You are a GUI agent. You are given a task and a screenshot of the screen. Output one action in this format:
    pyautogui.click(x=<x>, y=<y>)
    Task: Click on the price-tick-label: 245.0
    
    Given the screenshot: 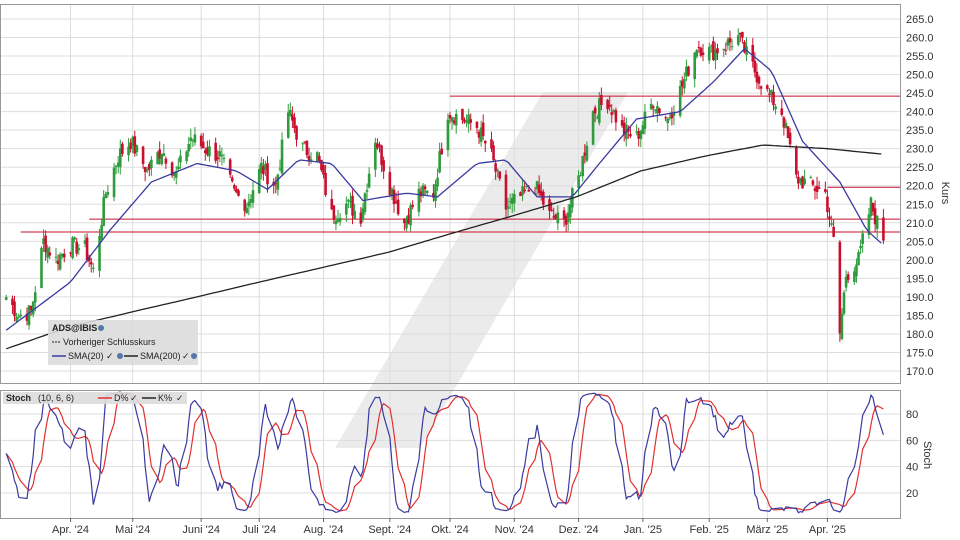 What is the action you would take?
    pyautogui.click(x=920, y=94)
    